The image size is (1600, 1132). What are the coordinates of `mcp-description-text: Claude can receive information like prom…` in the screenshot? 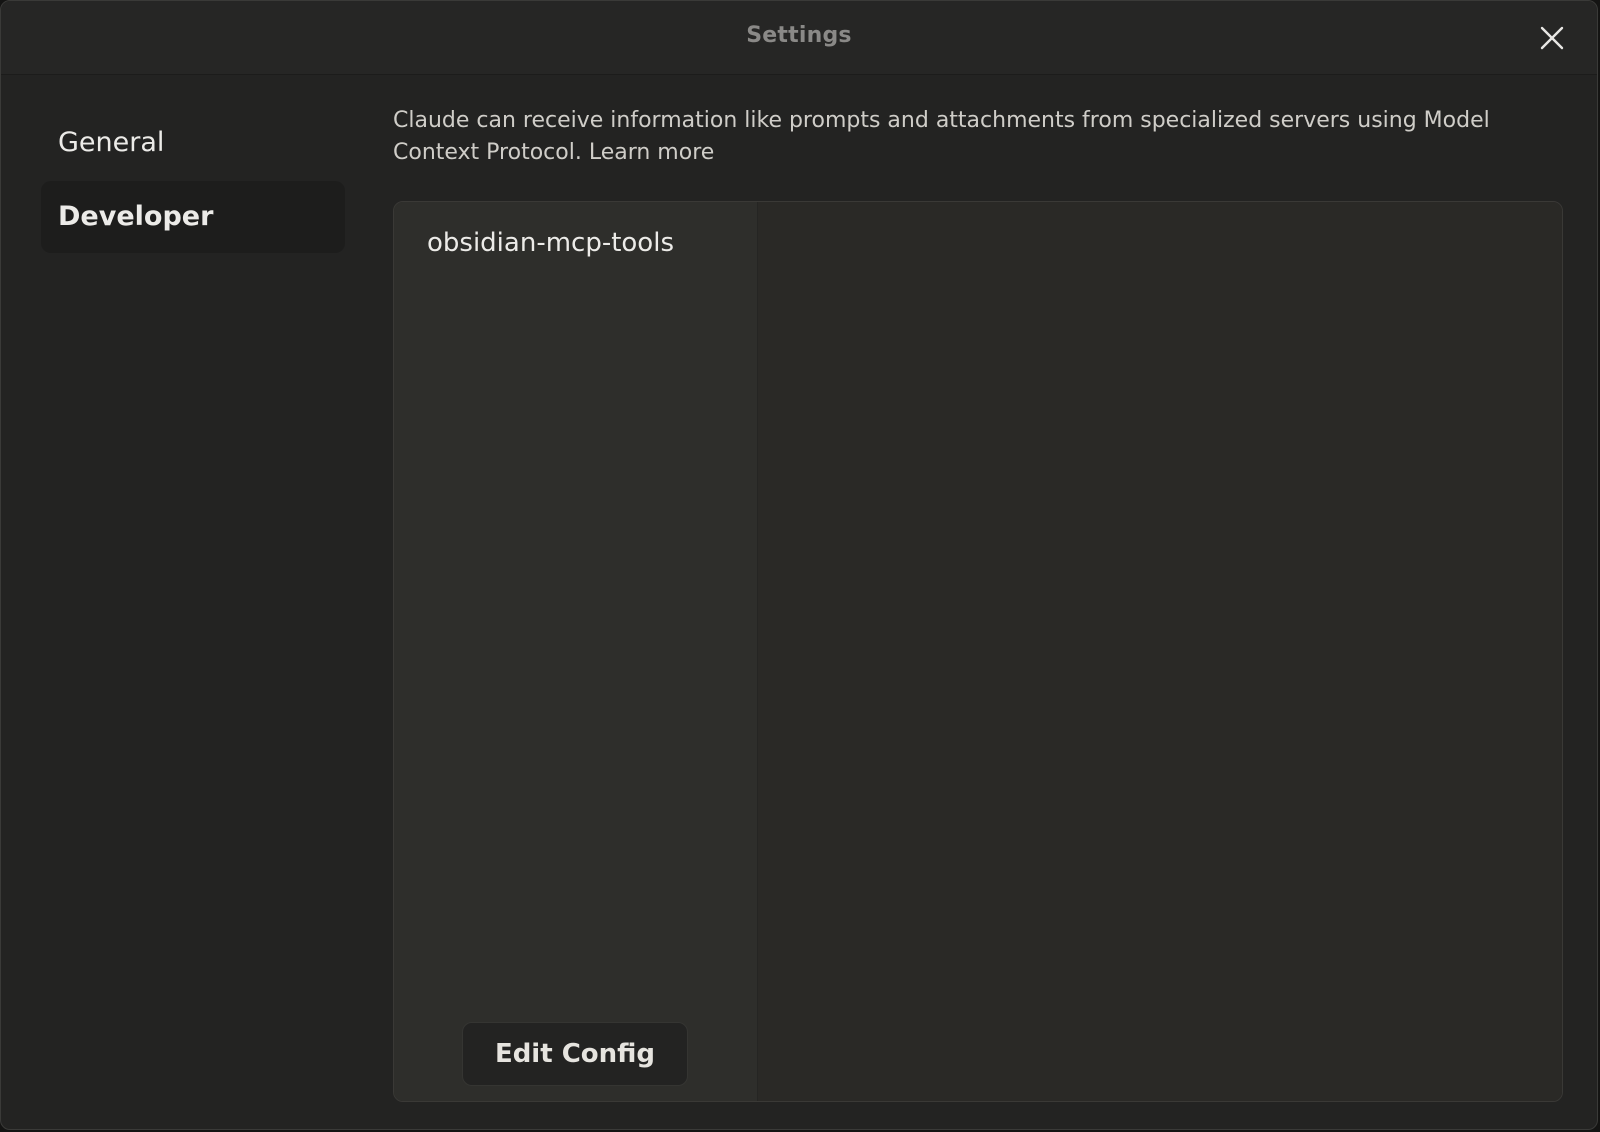 It's located at (941, 136).